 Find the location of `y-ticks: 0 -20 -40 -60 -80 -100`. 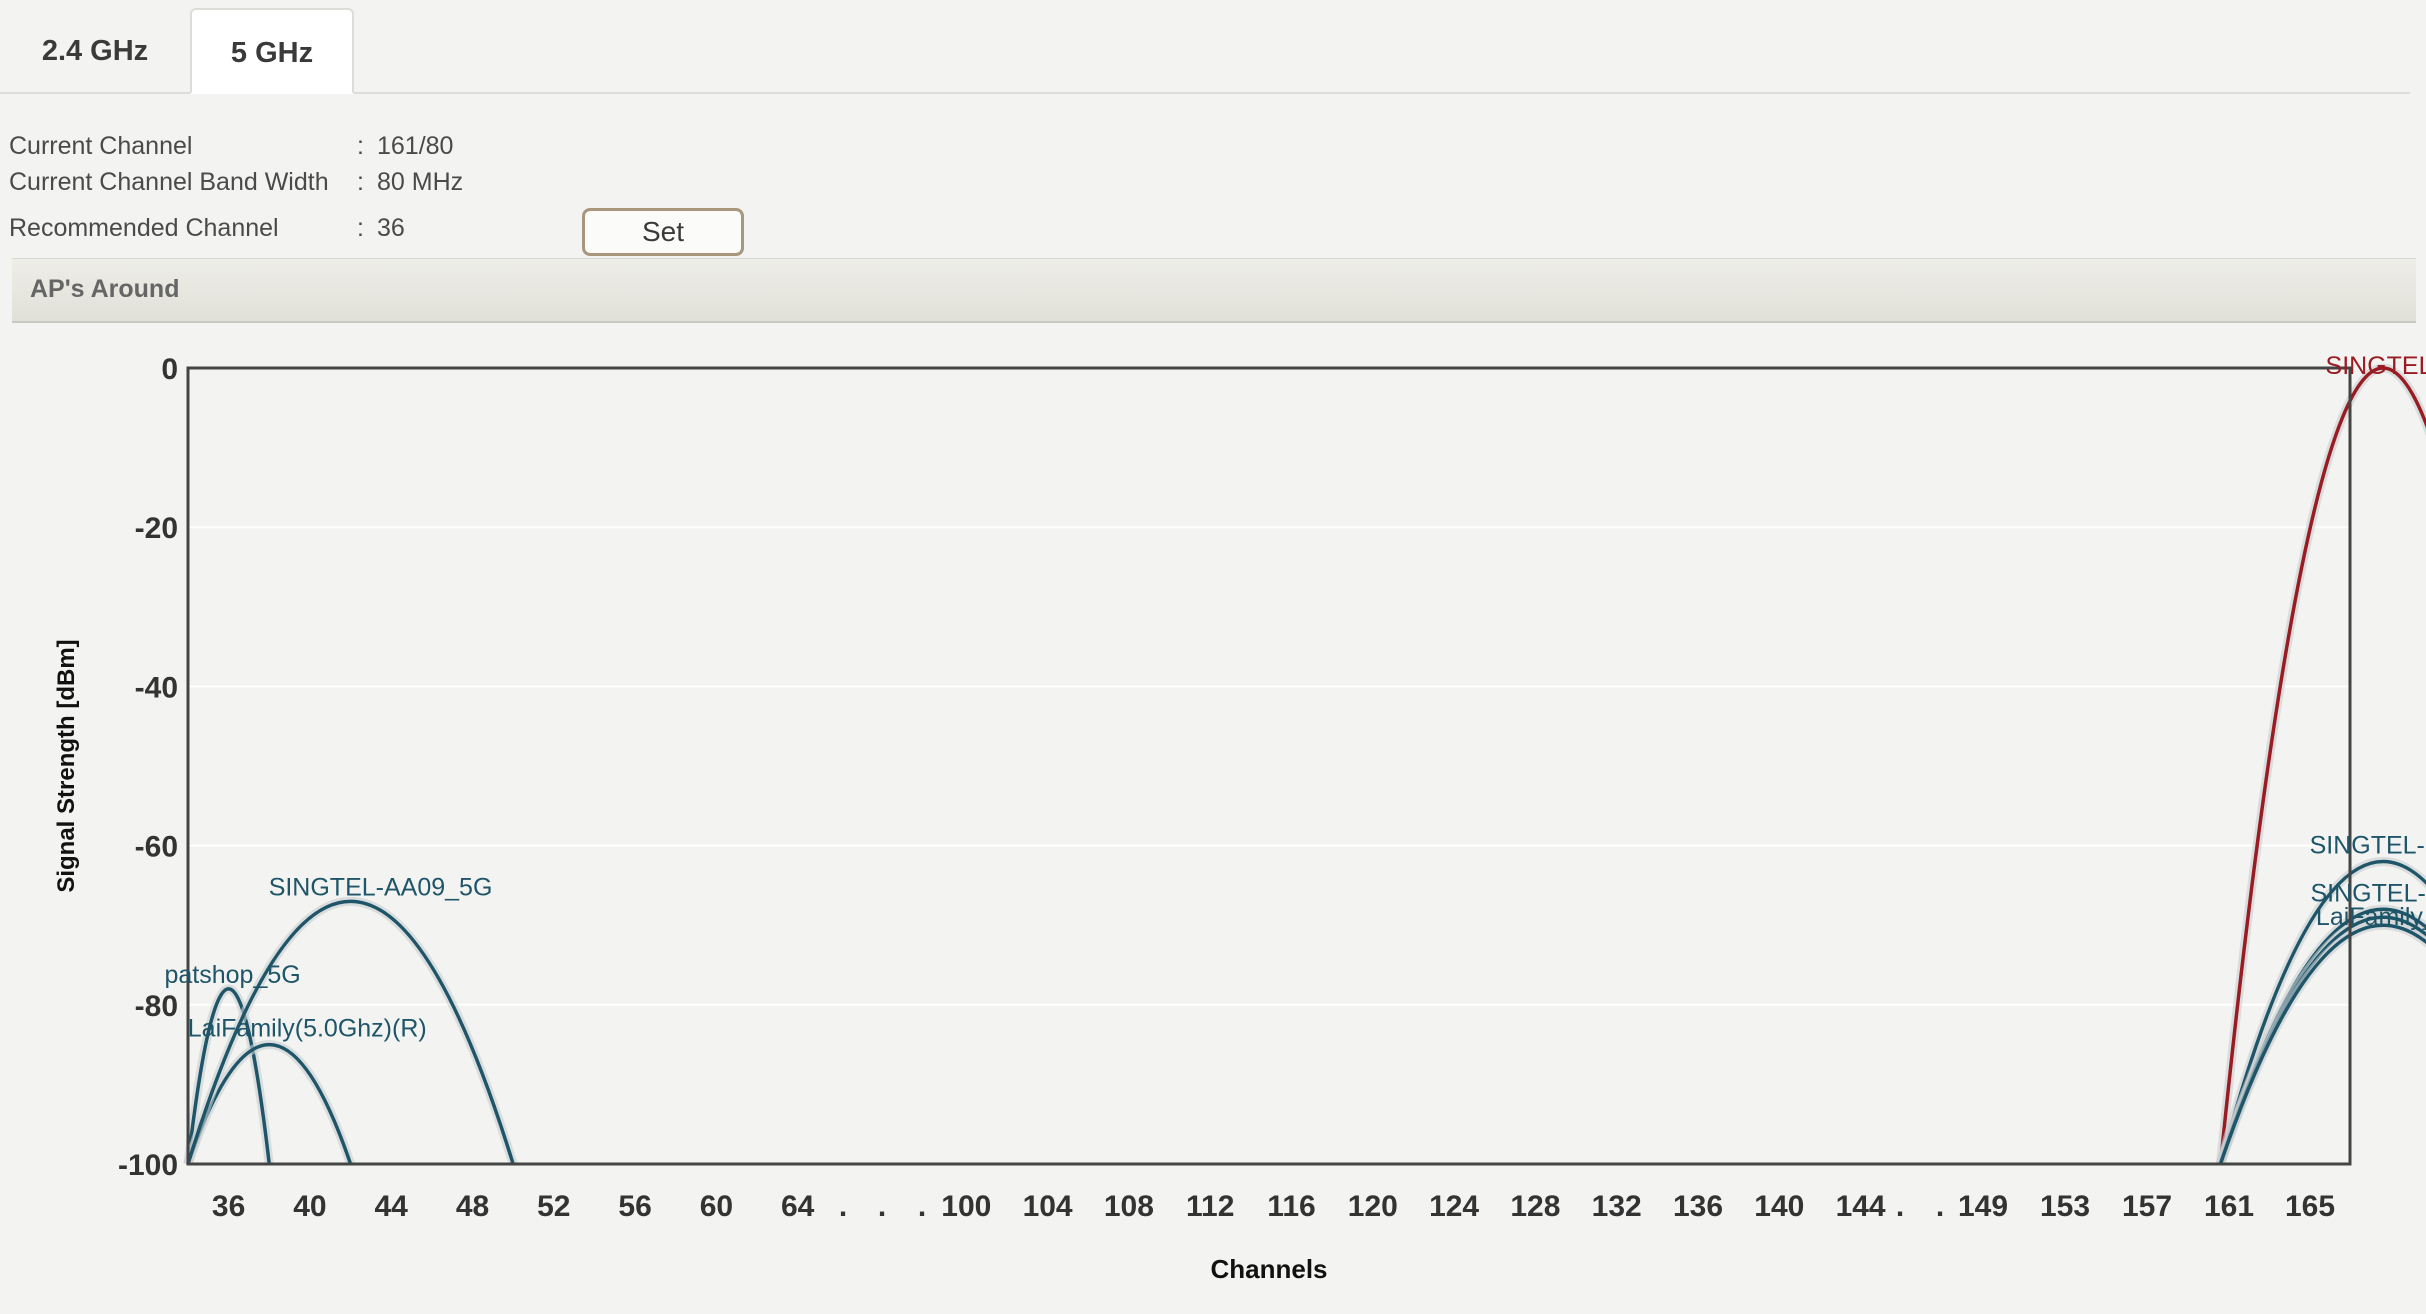

y-ticks: 0 -20 -40 -60 -80 -100 is located at coordinates (148, 767).